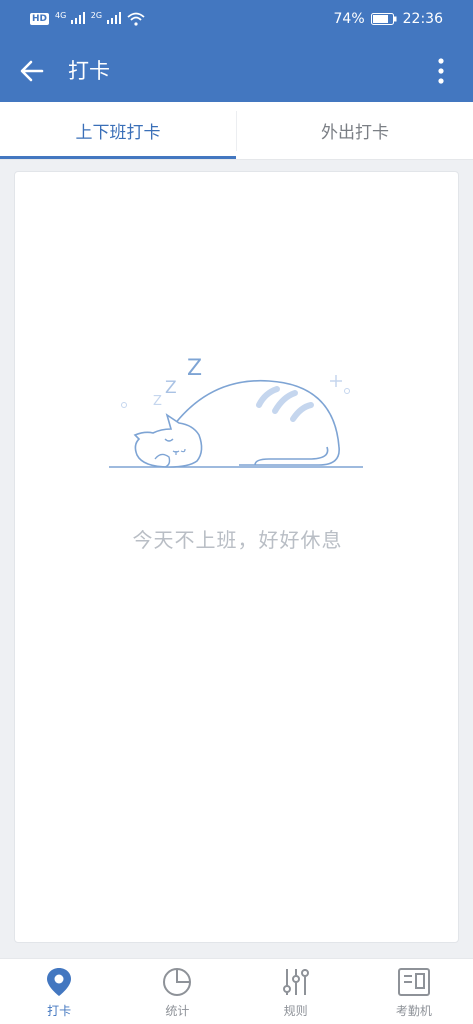 The image size is (473, 1024). I want to click on nav-item-stats: 统计, so click(177, 991).